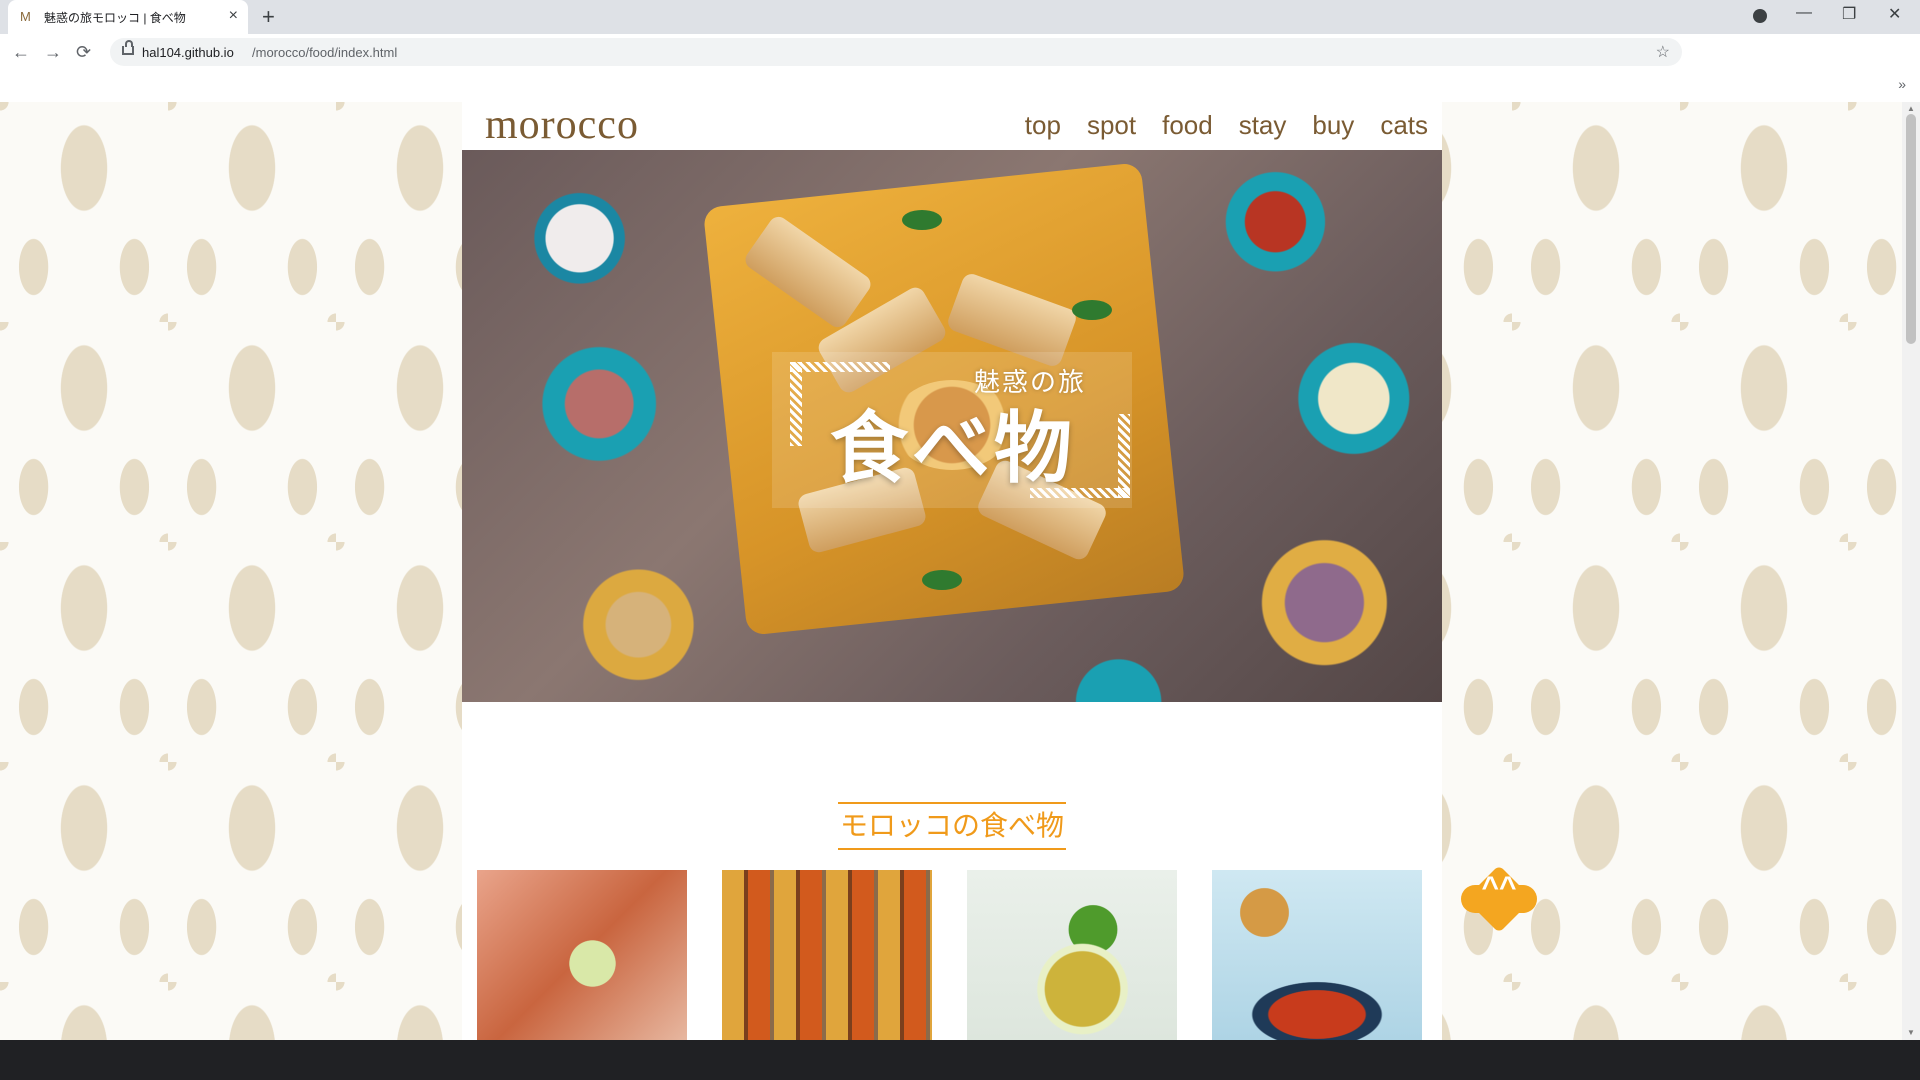 This screenshot has height=1080, width=1920. What do you see at coordinates (1911, 571) in the screenshot?
I see `vertical-scrollbar: ▲ ▼` at bounding box center [1911, 571].